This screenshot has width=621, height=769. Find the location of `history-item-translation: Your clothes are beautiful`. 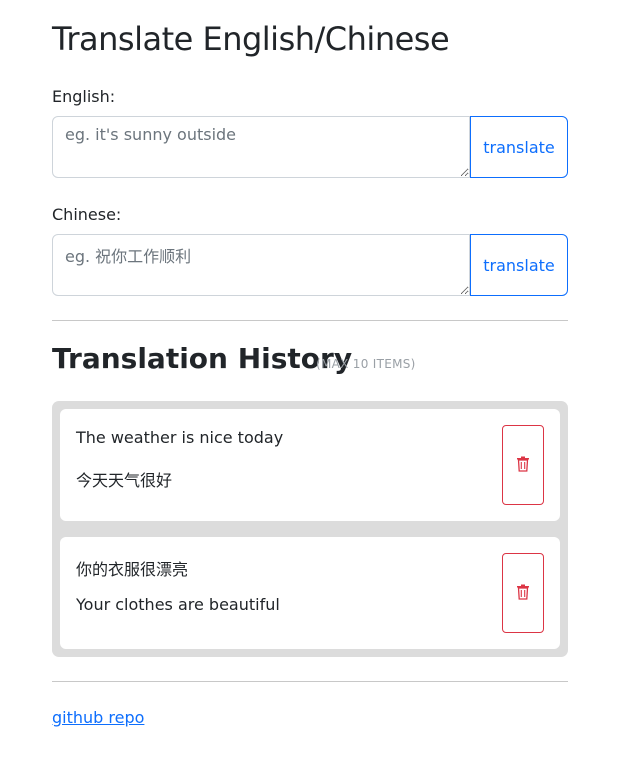

history-item-translation: Your clothes are beautiful is located at coordinates (178, 604).